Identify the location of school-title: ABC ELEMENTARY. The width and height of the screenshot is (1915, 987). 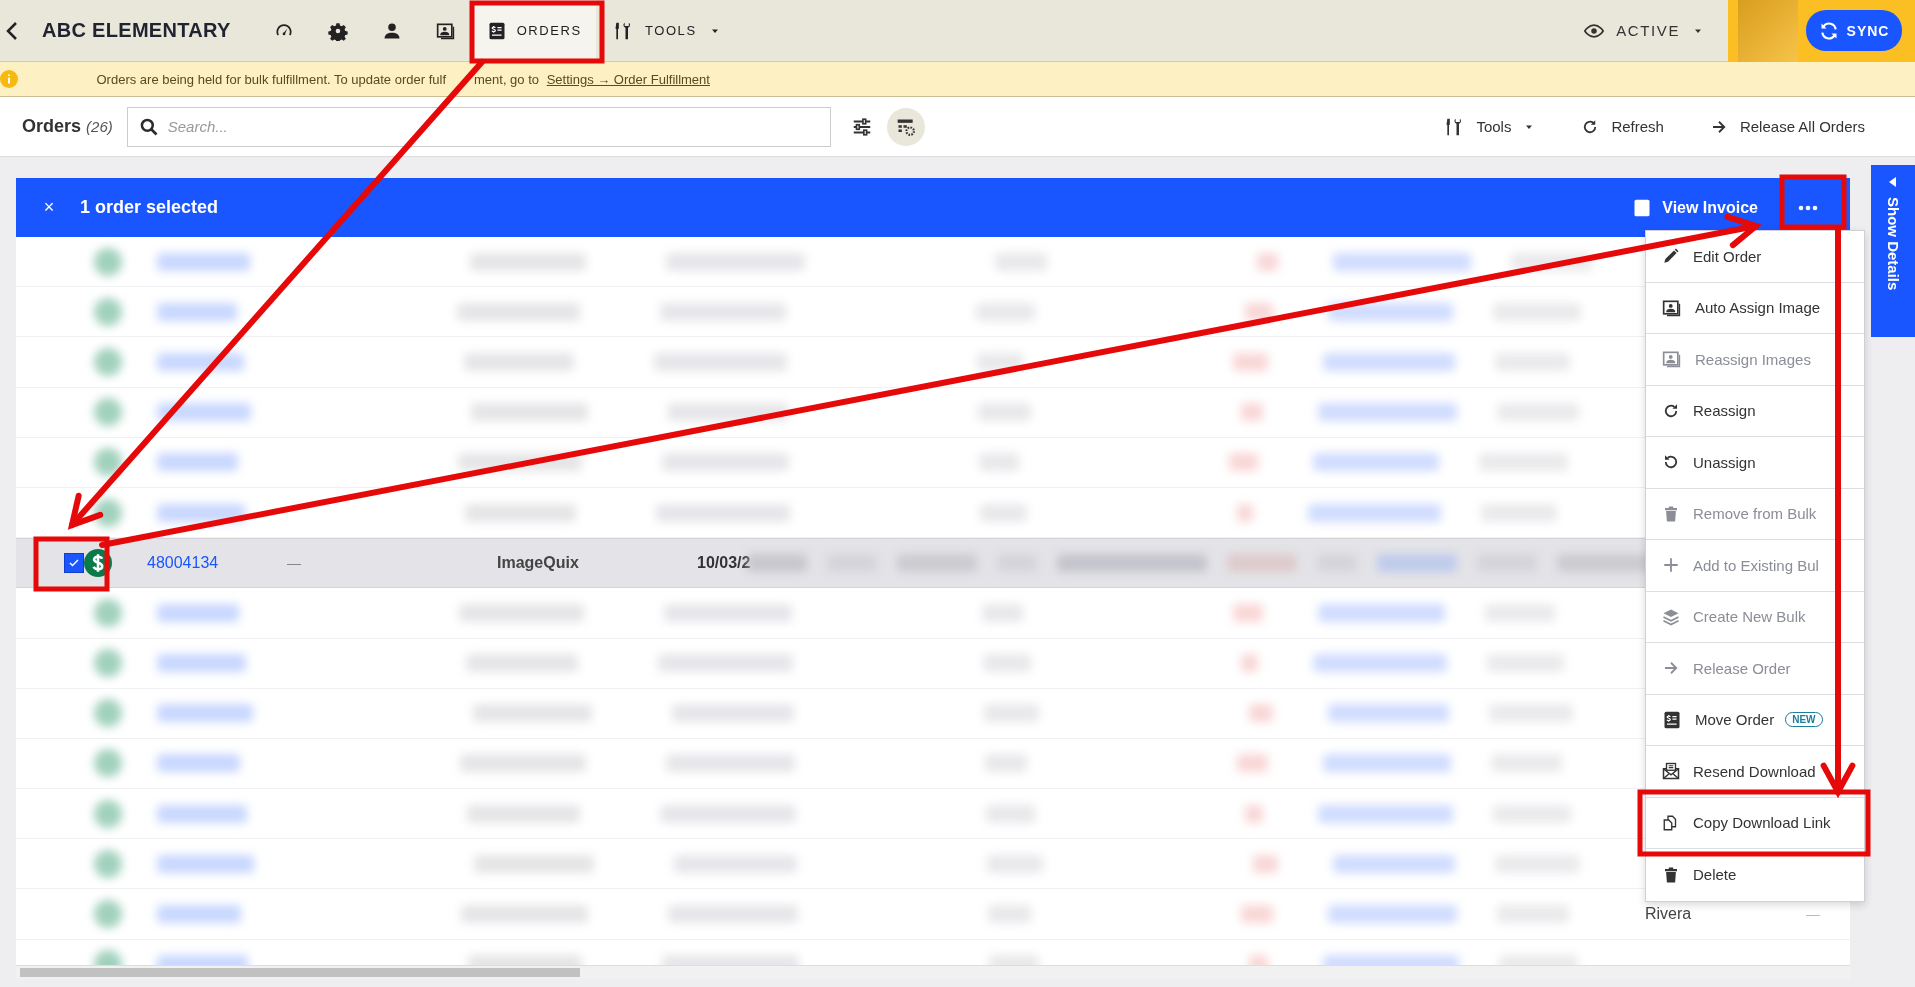
(136, 30).